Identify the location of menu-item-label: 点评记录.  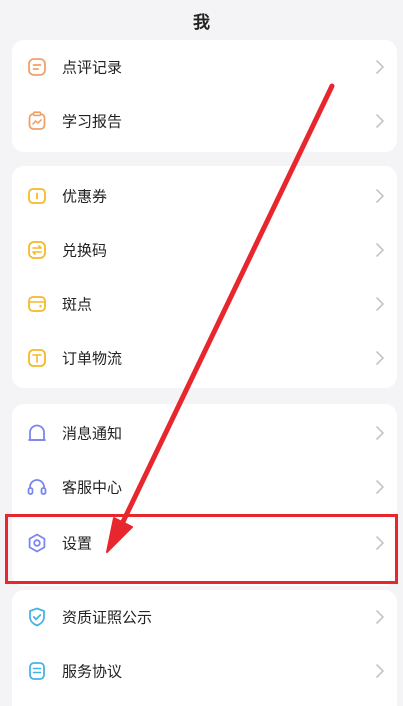
(92, 67).